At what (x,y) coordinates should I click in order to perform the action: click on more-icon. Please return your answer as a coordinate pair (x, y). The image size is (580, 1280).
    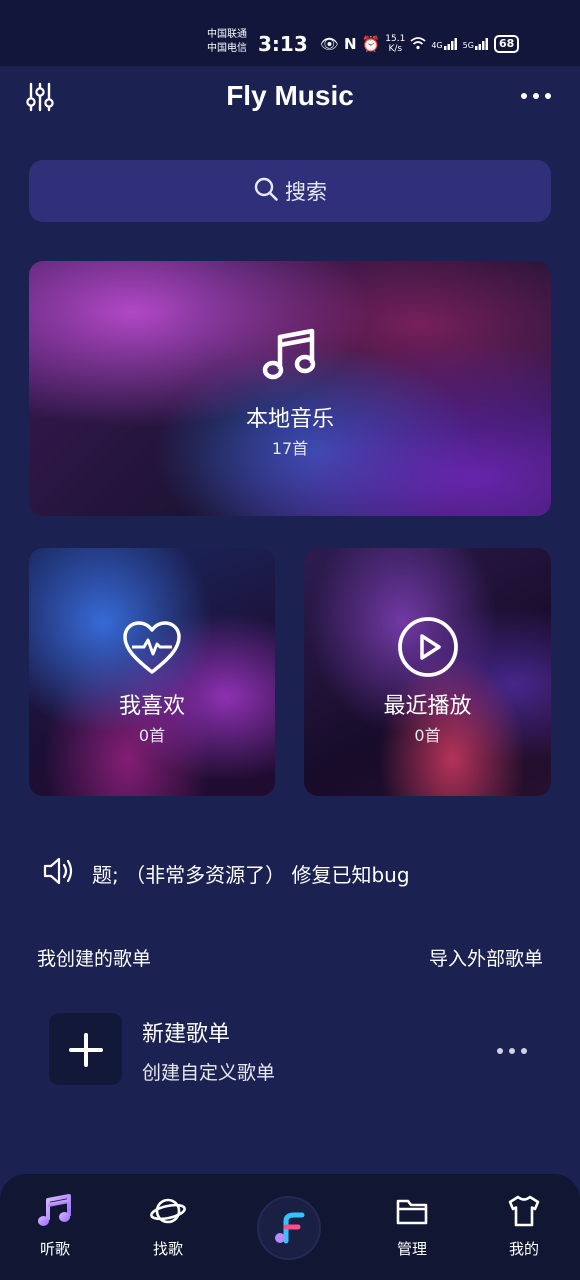
    Looking at the image, I should click on (536, 95).